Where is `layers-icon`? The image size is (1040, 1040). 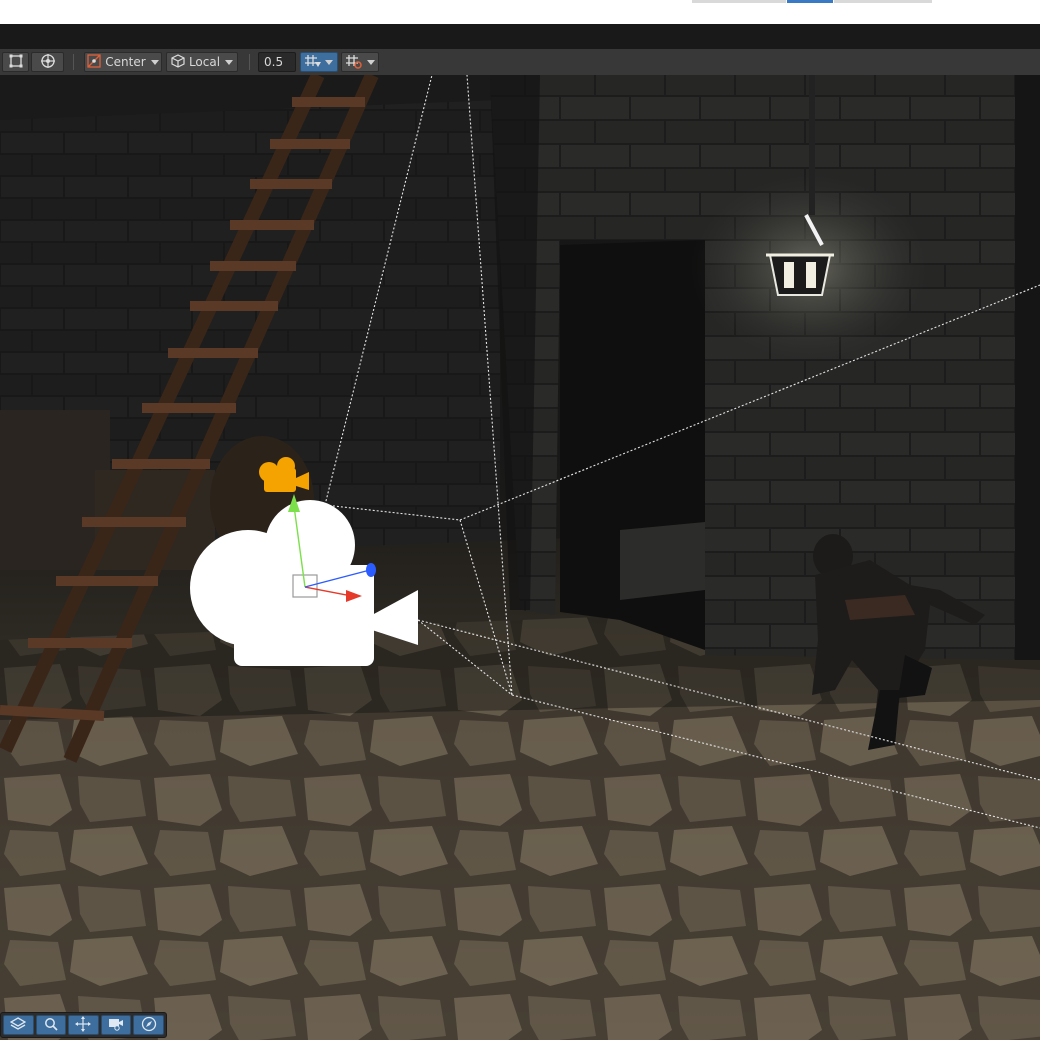 layers-icon is located at coordinates (18, 1025).